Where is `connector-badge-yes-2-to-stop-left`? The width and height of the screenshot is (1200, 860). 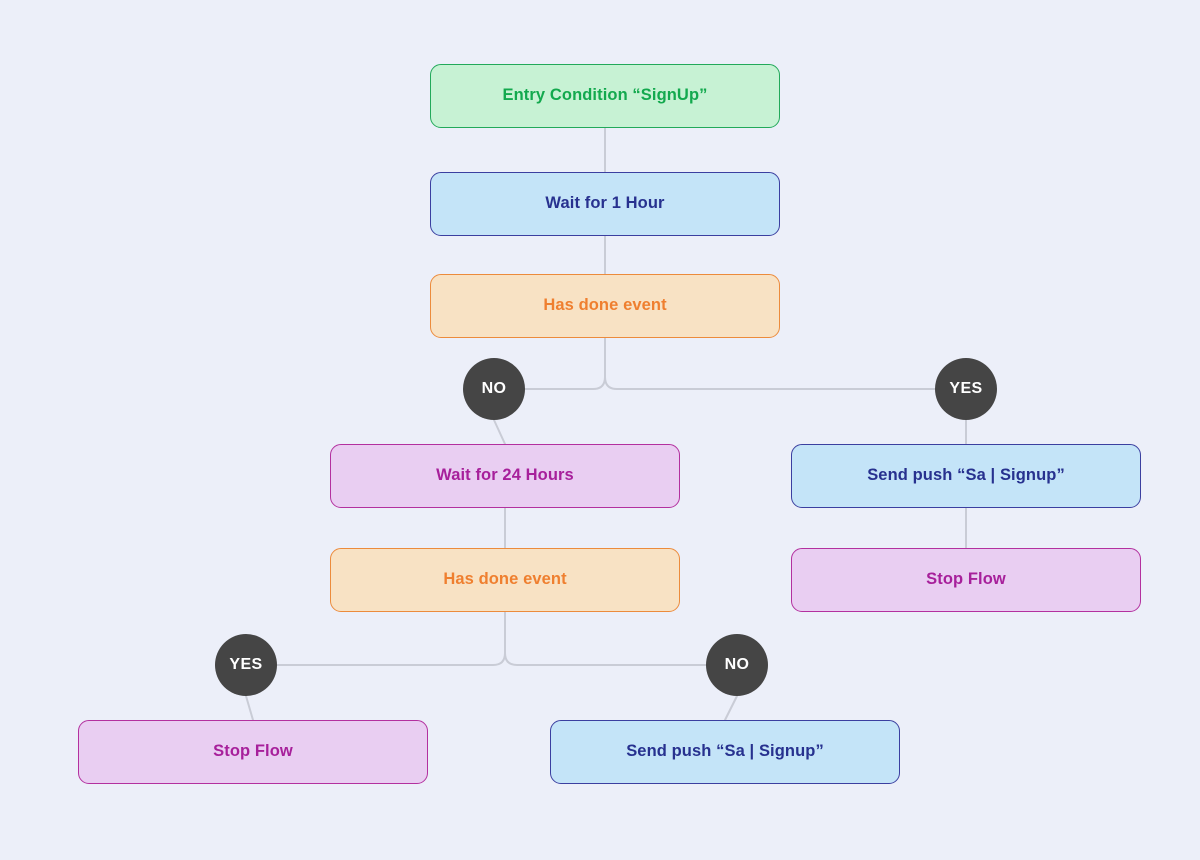 connector-badge-yes-2-to-stop-left is located at coordinates (249, 708).